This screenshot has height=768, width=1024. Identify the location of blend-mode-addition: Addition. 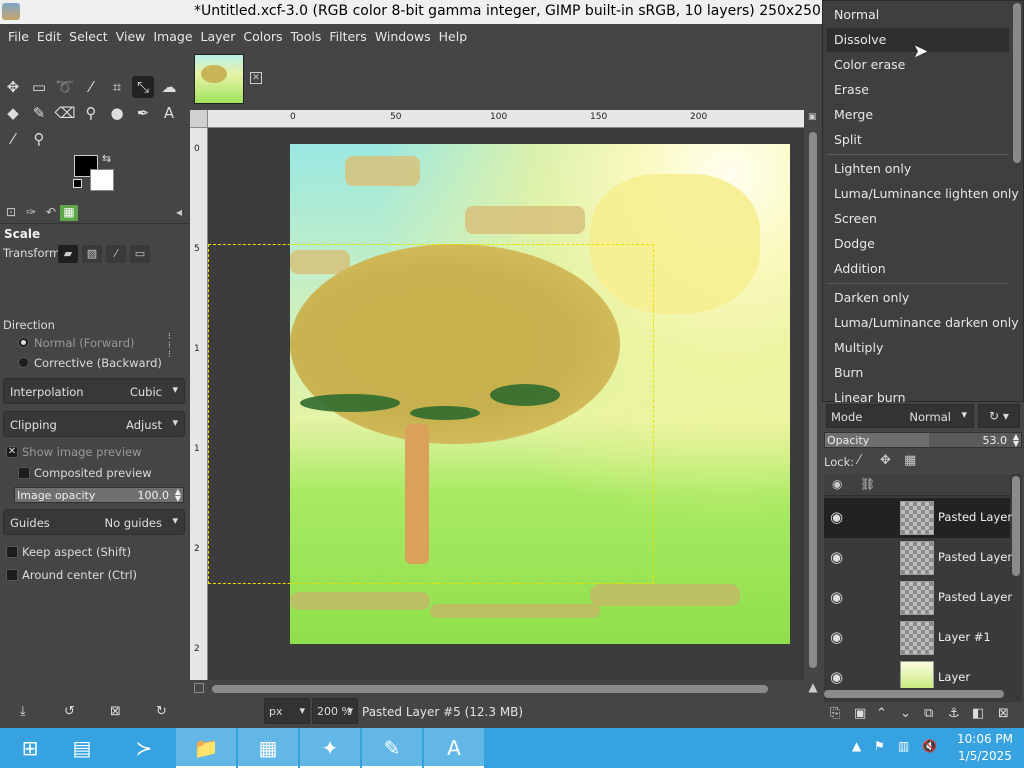
(918, 269).